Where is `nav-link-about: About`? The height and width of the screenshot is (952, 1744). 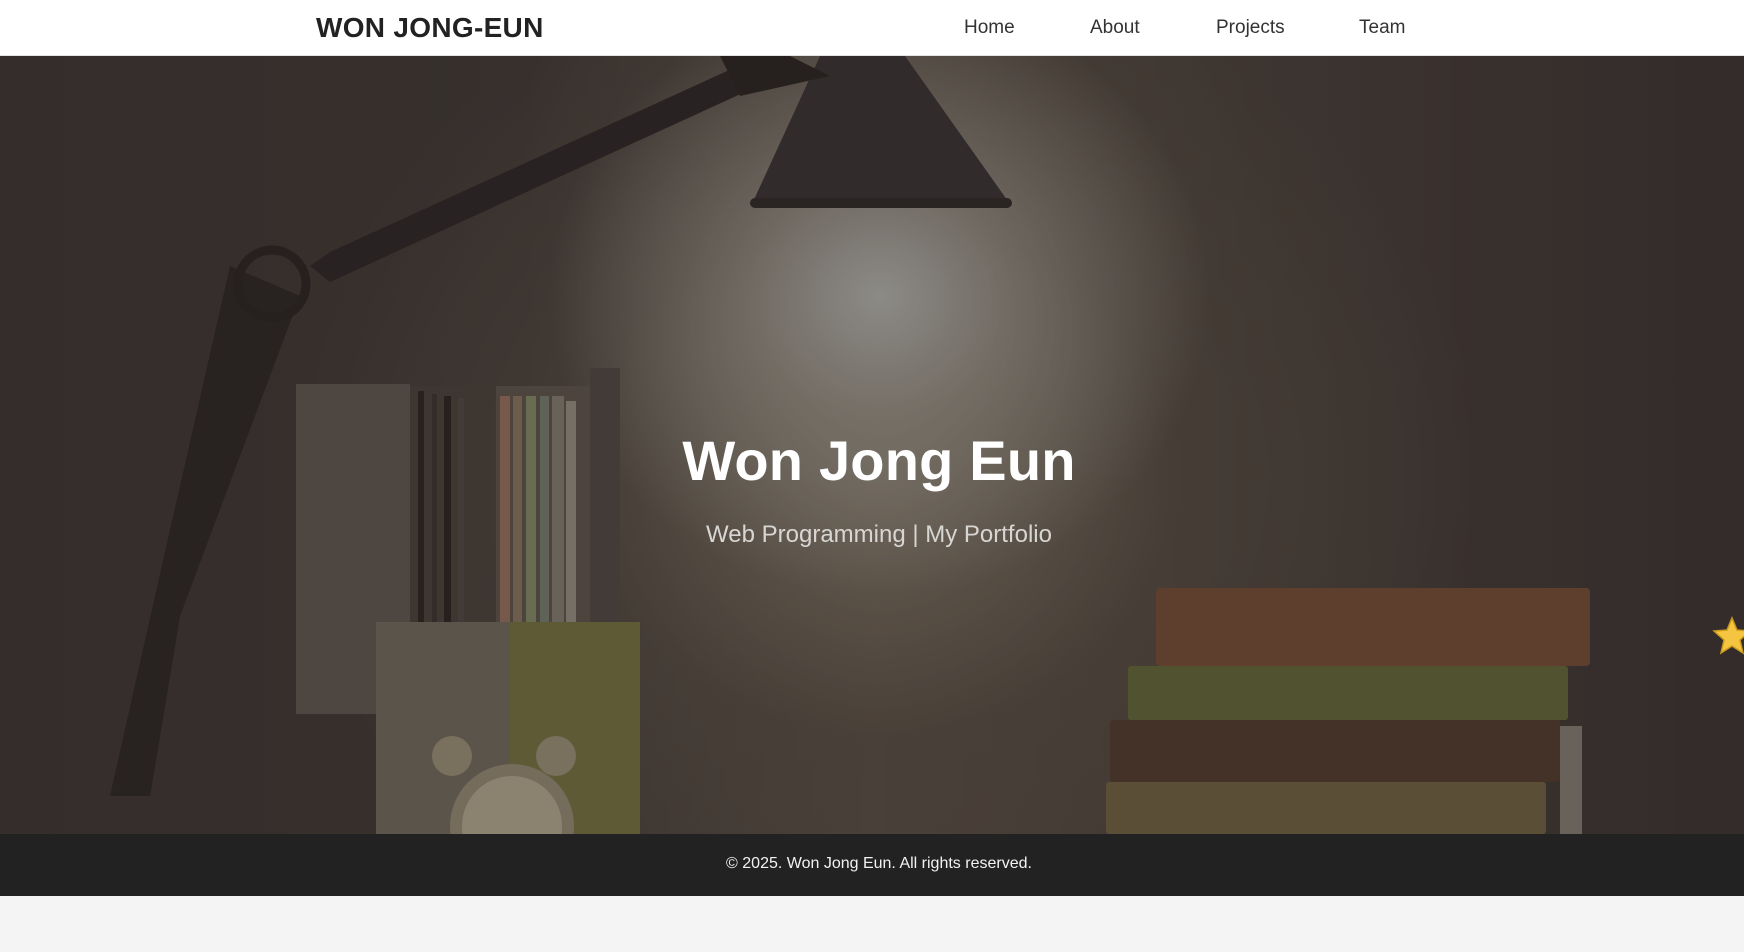
nav-link-about: About is located at coordinates (1115, 28).